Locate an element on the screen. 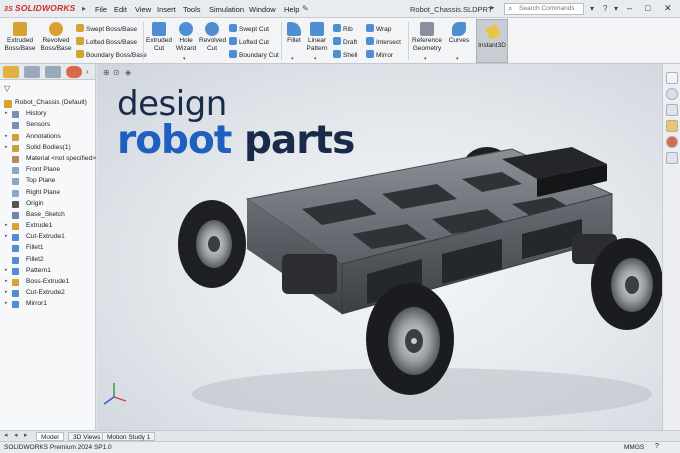 This screenshot has height=453, width=680. fillet-button: Fillet is located at coordinates (294, 33).